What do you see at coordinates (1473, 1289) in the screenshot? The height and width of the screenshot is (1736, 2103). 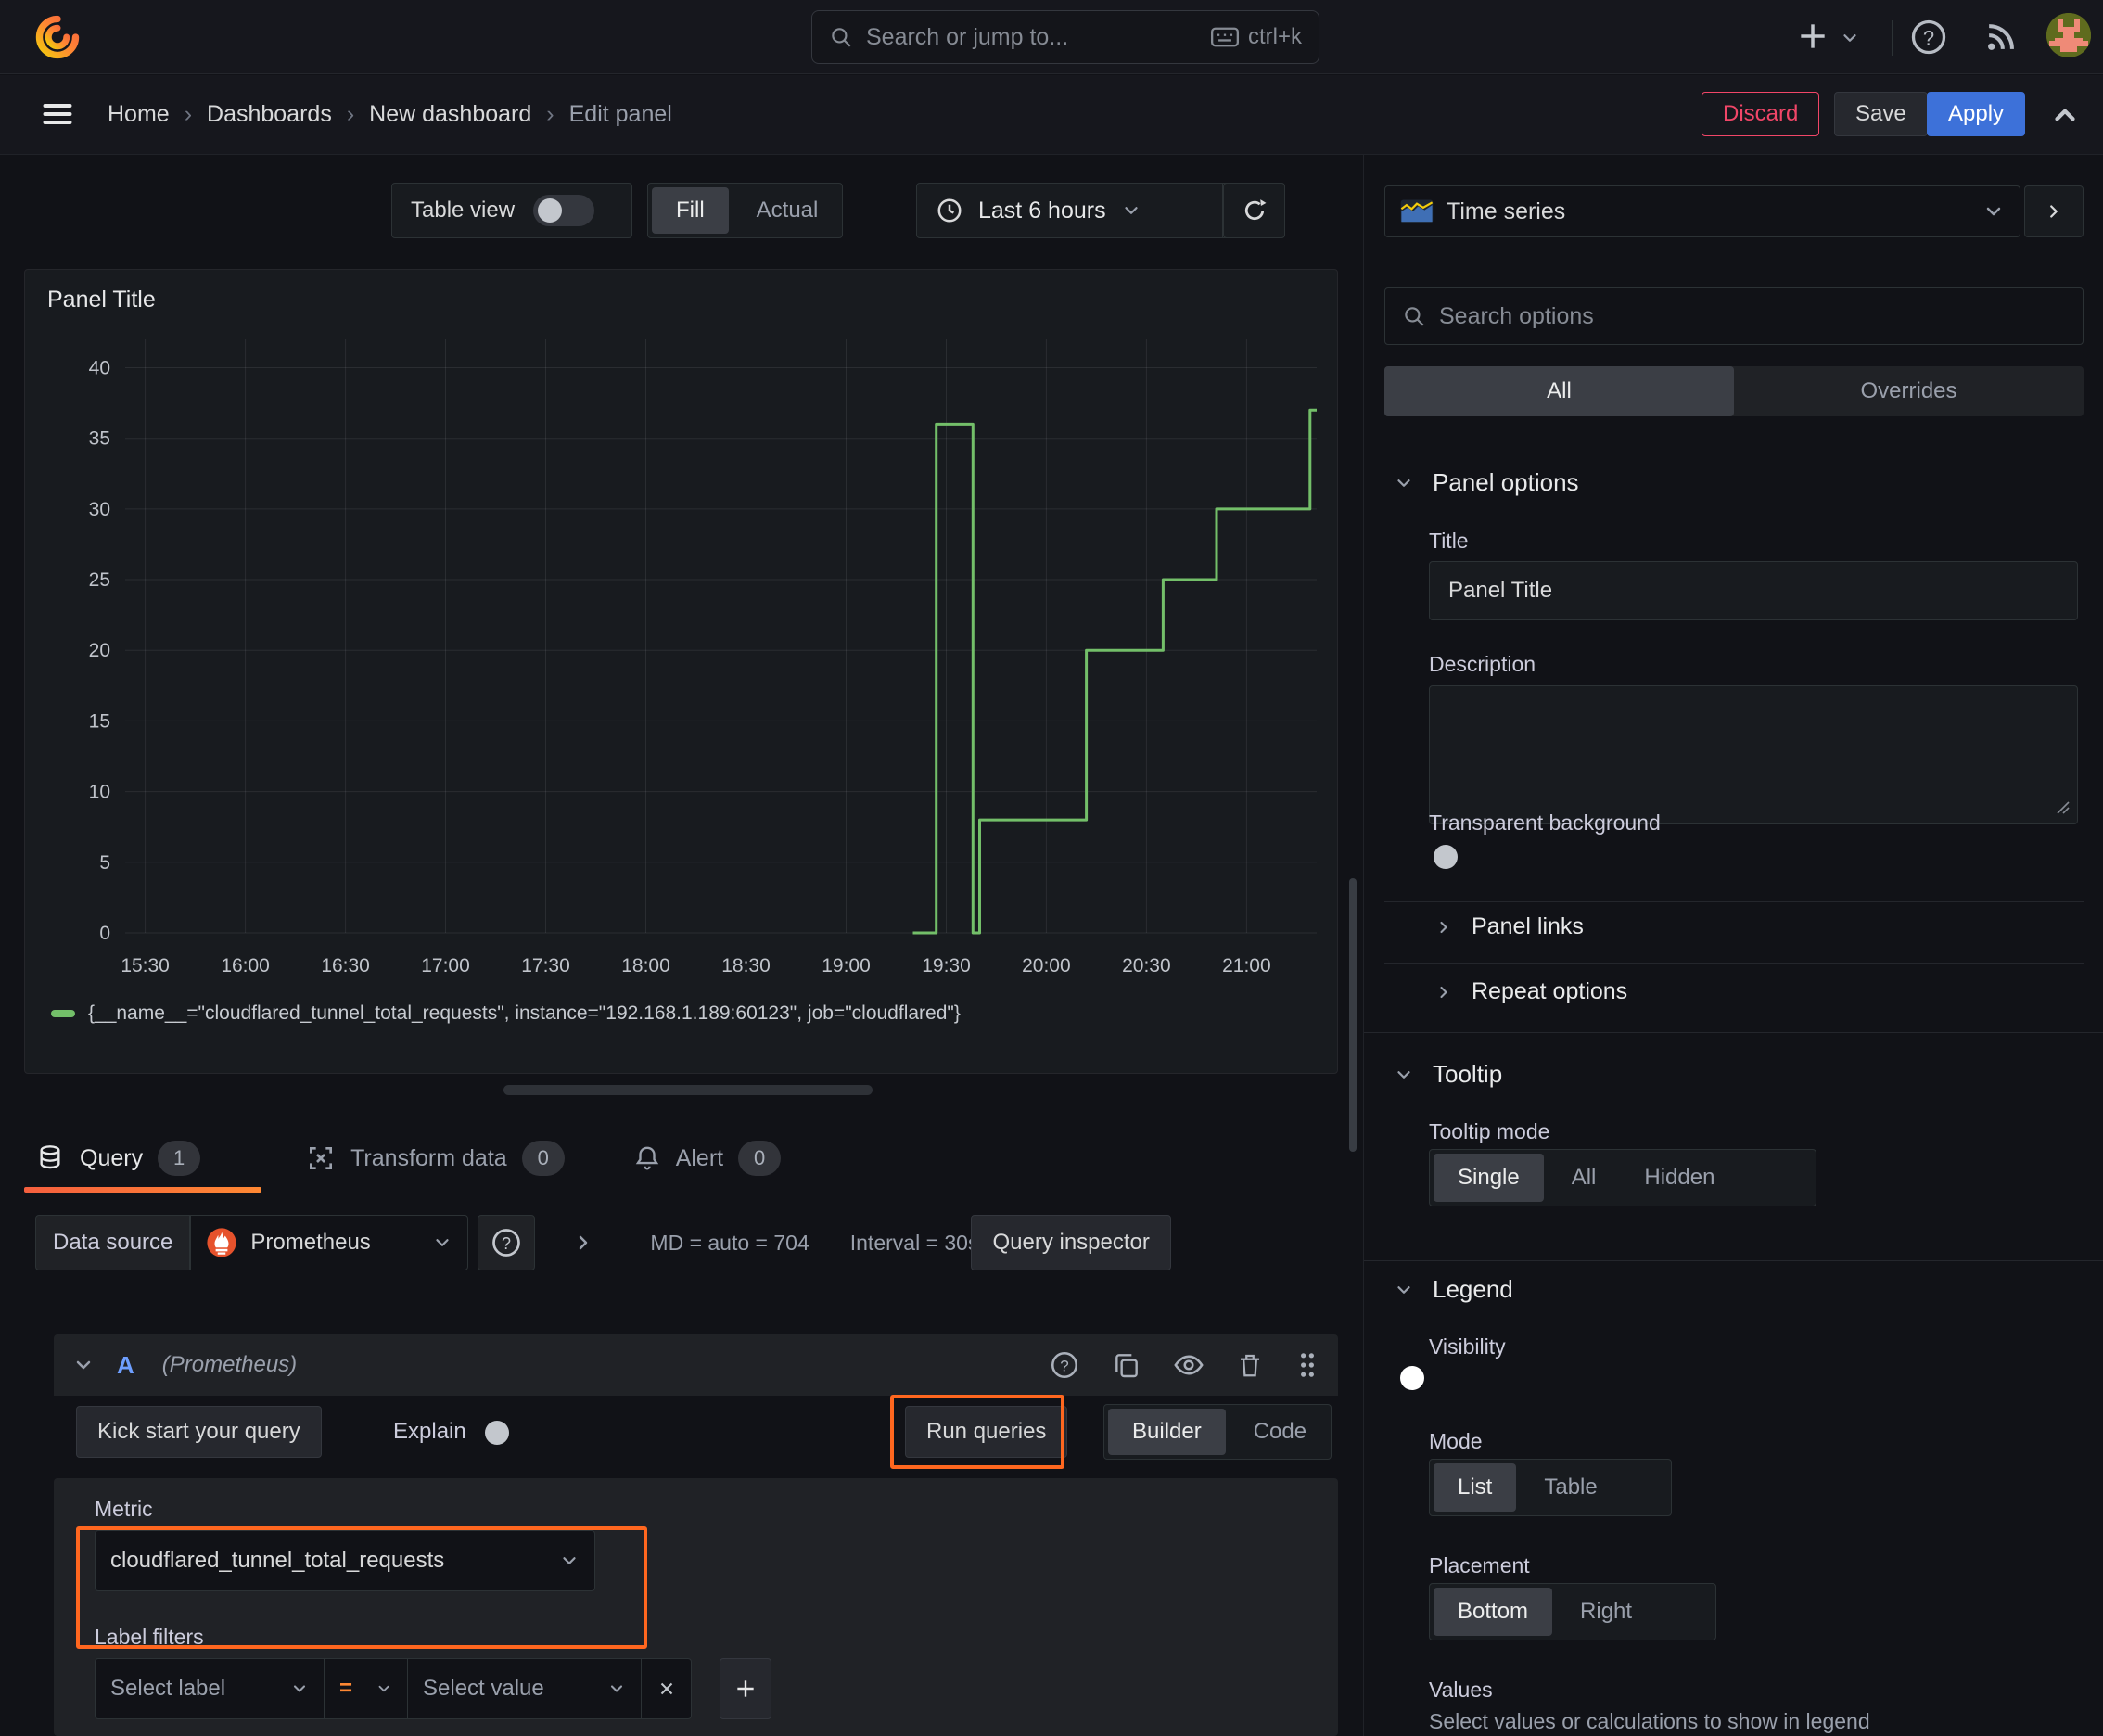 I see `legend-header-label: Legend` at bounding box center [1473, 1289].